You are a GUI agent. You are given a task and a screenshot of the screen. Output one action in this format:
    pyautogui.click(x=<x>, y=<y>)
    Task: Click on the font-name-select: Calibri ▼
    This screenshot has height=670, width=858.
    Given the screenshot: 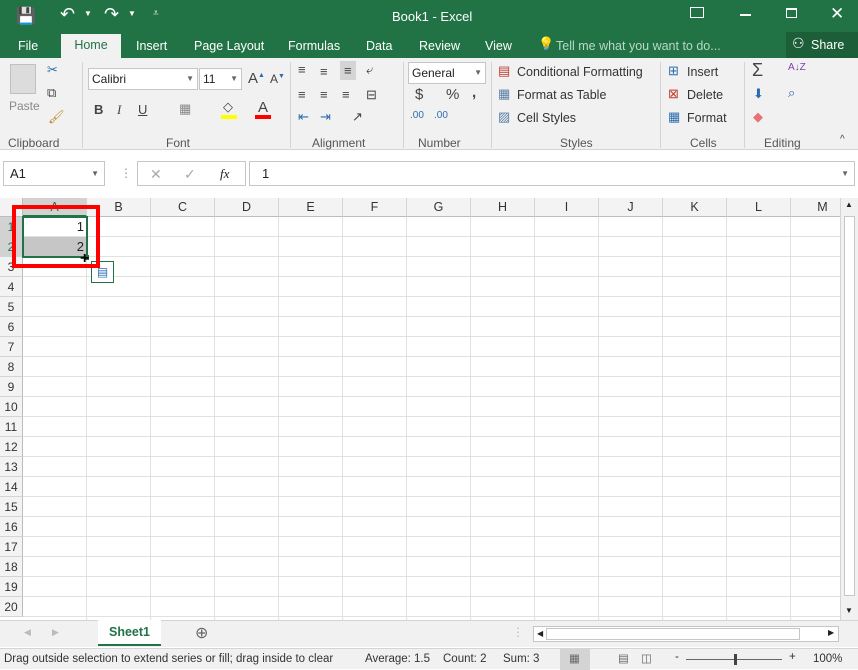 What is the action you would take?
    pyautogui.click(x=143, y=79)
    